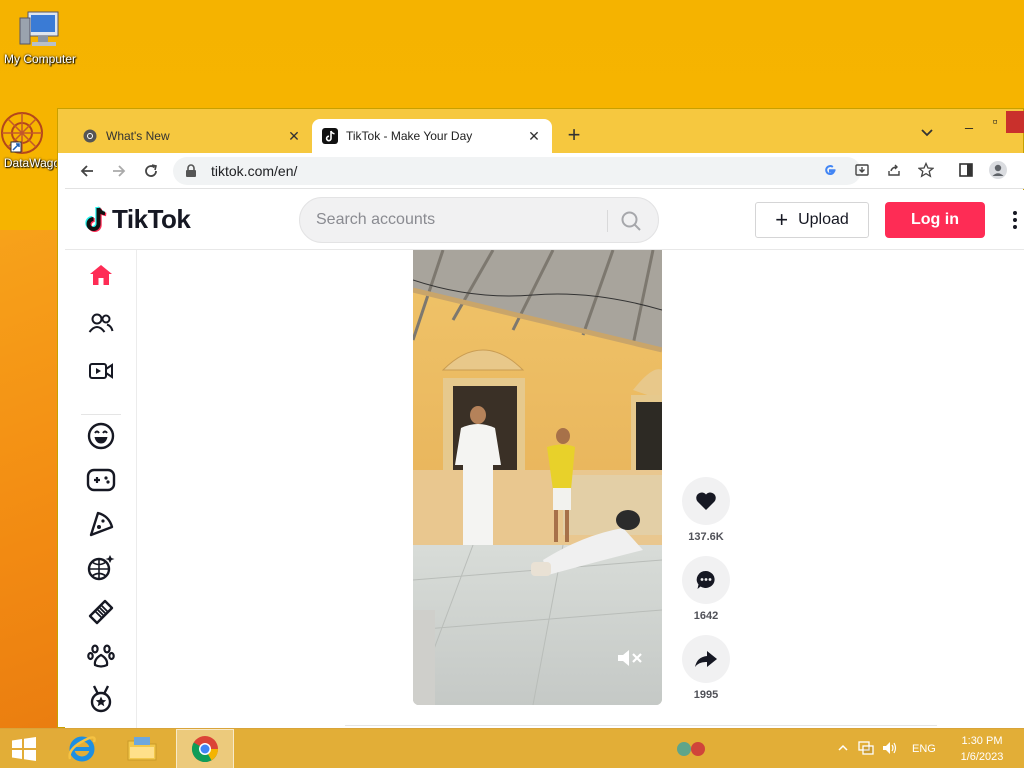 The height and width of the screenshot is (768, 1024). Describe the element at coordinates (101, 699) in the screenshot. I see `sports-icon` at that location.